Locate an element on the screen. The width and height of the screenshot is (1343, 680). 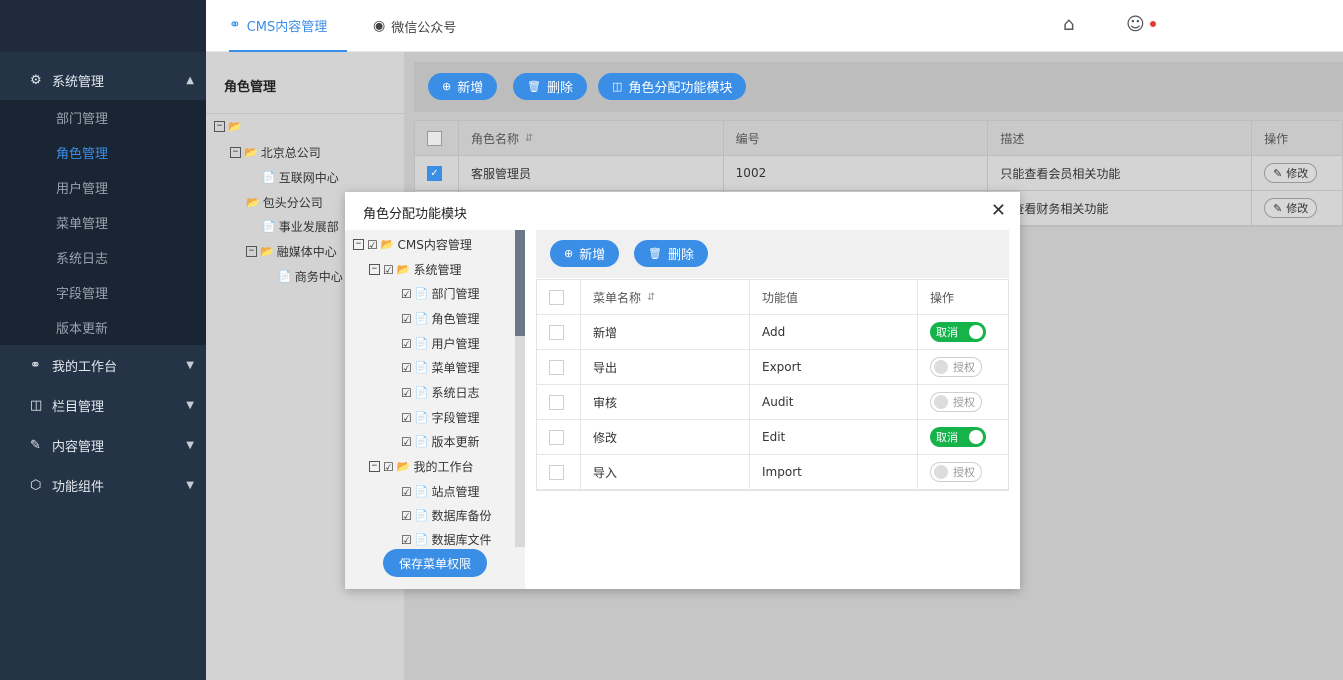
file-icon: 📄 is located at coordinates (421, 392).